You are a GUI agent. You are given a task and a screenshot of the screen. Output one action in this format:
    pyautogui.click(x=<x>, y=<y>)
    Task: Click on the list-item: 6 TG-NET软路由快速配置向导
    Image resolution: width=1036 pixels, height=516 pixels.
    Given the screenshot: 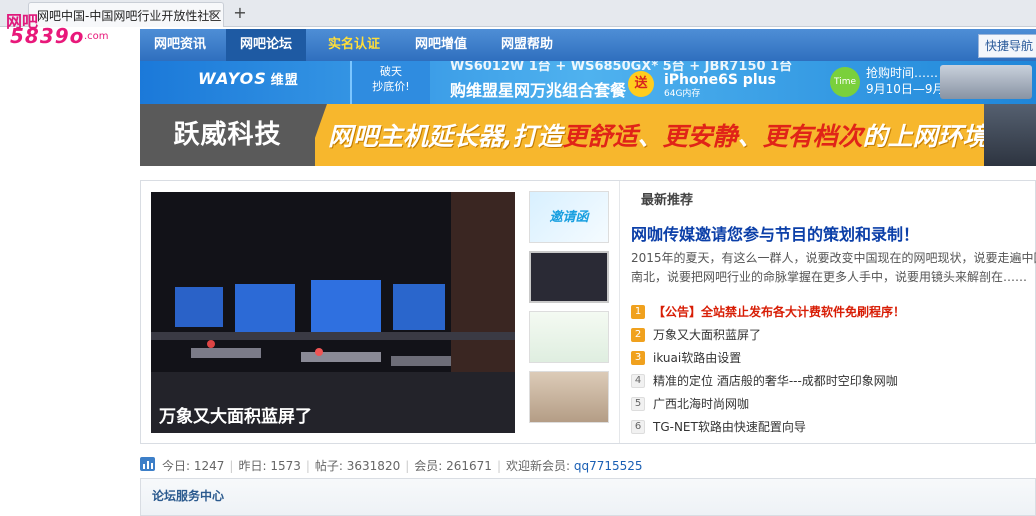 What is the action you would take?
    pyautogui.click(x=833, y=429)
    